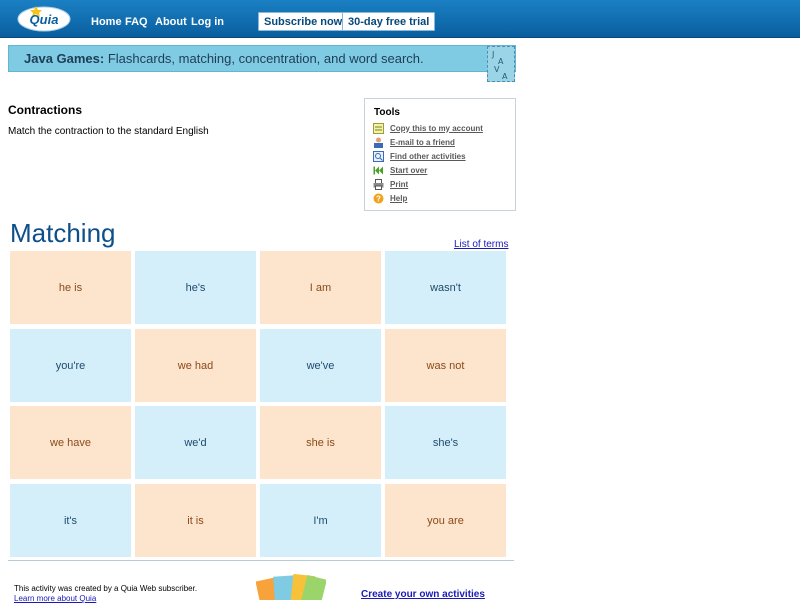 The width and height of the screenshot is (800, 603). Describe the element at coordinates (320, 442) in the screenshot. I see `match-card: she is` at that location.